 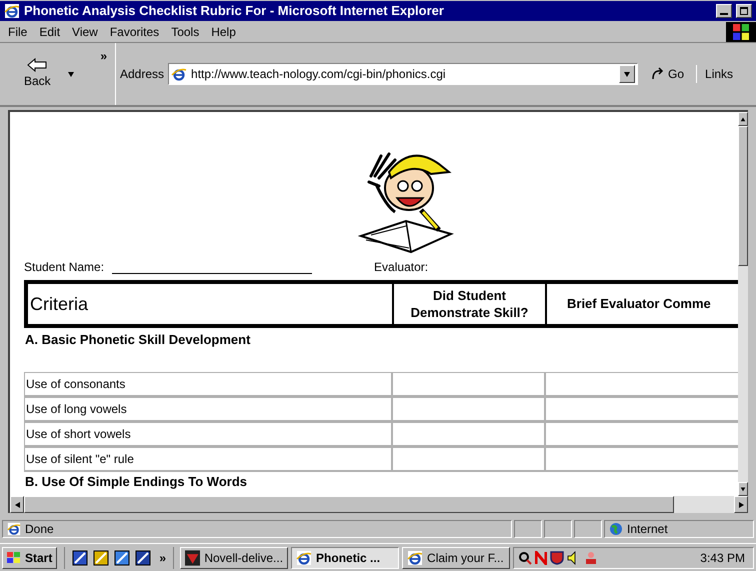 What do you see at coordinates (723, 74) in the screenshot?
I see `links-button: Links` at bounding box center [723, 74].